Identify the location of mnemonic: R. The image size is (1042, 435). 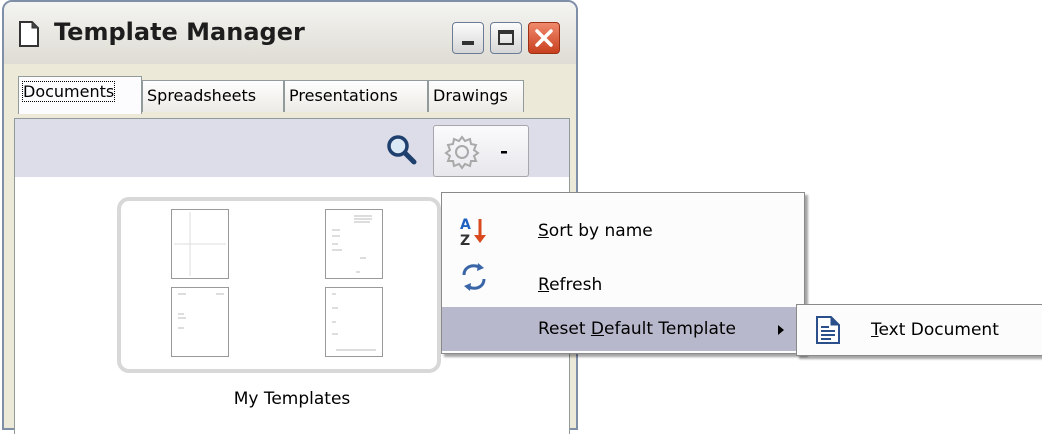
(544, 285).